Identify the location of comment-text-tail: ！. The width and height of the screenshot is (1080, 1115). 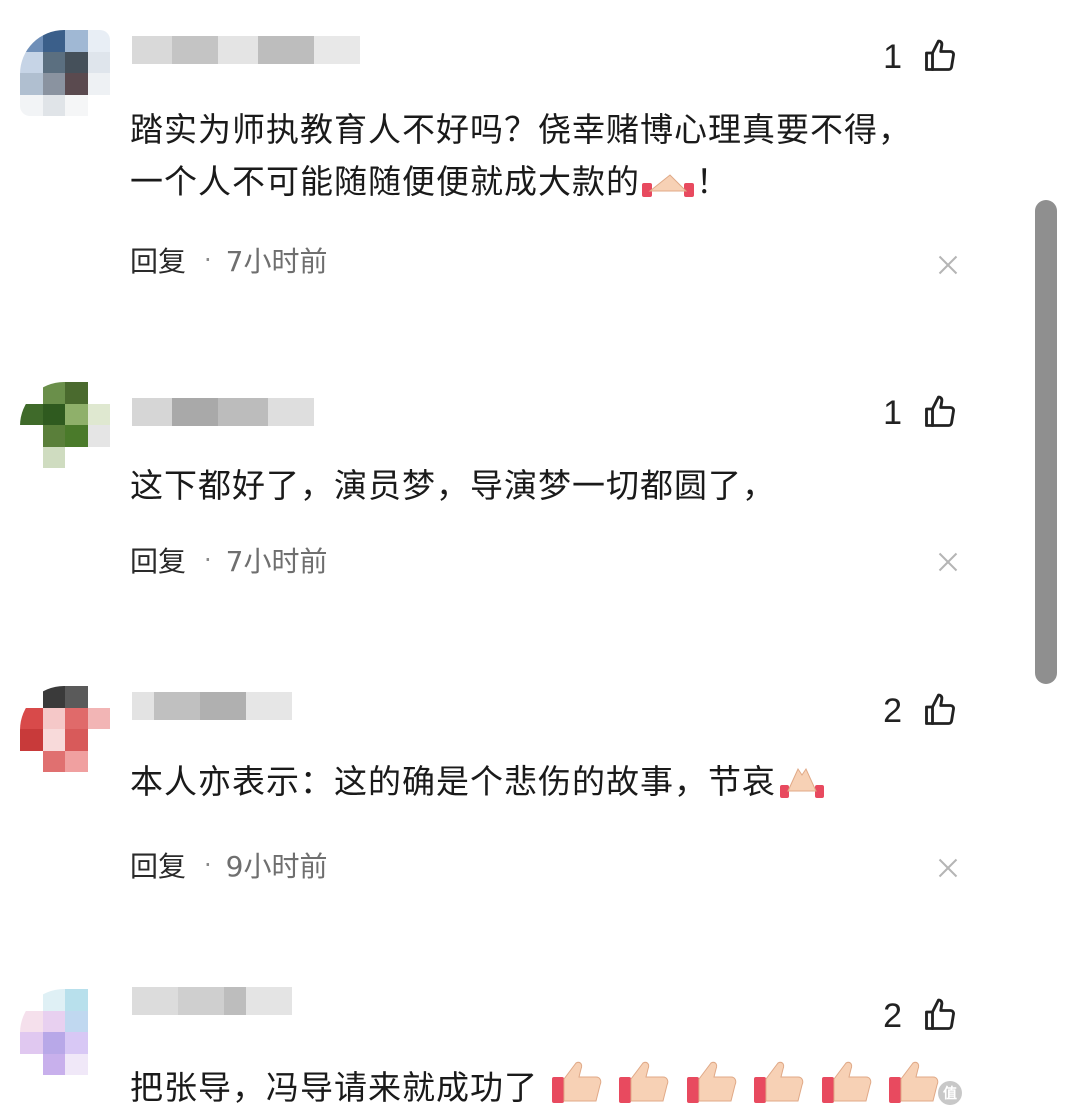
(713, 181).